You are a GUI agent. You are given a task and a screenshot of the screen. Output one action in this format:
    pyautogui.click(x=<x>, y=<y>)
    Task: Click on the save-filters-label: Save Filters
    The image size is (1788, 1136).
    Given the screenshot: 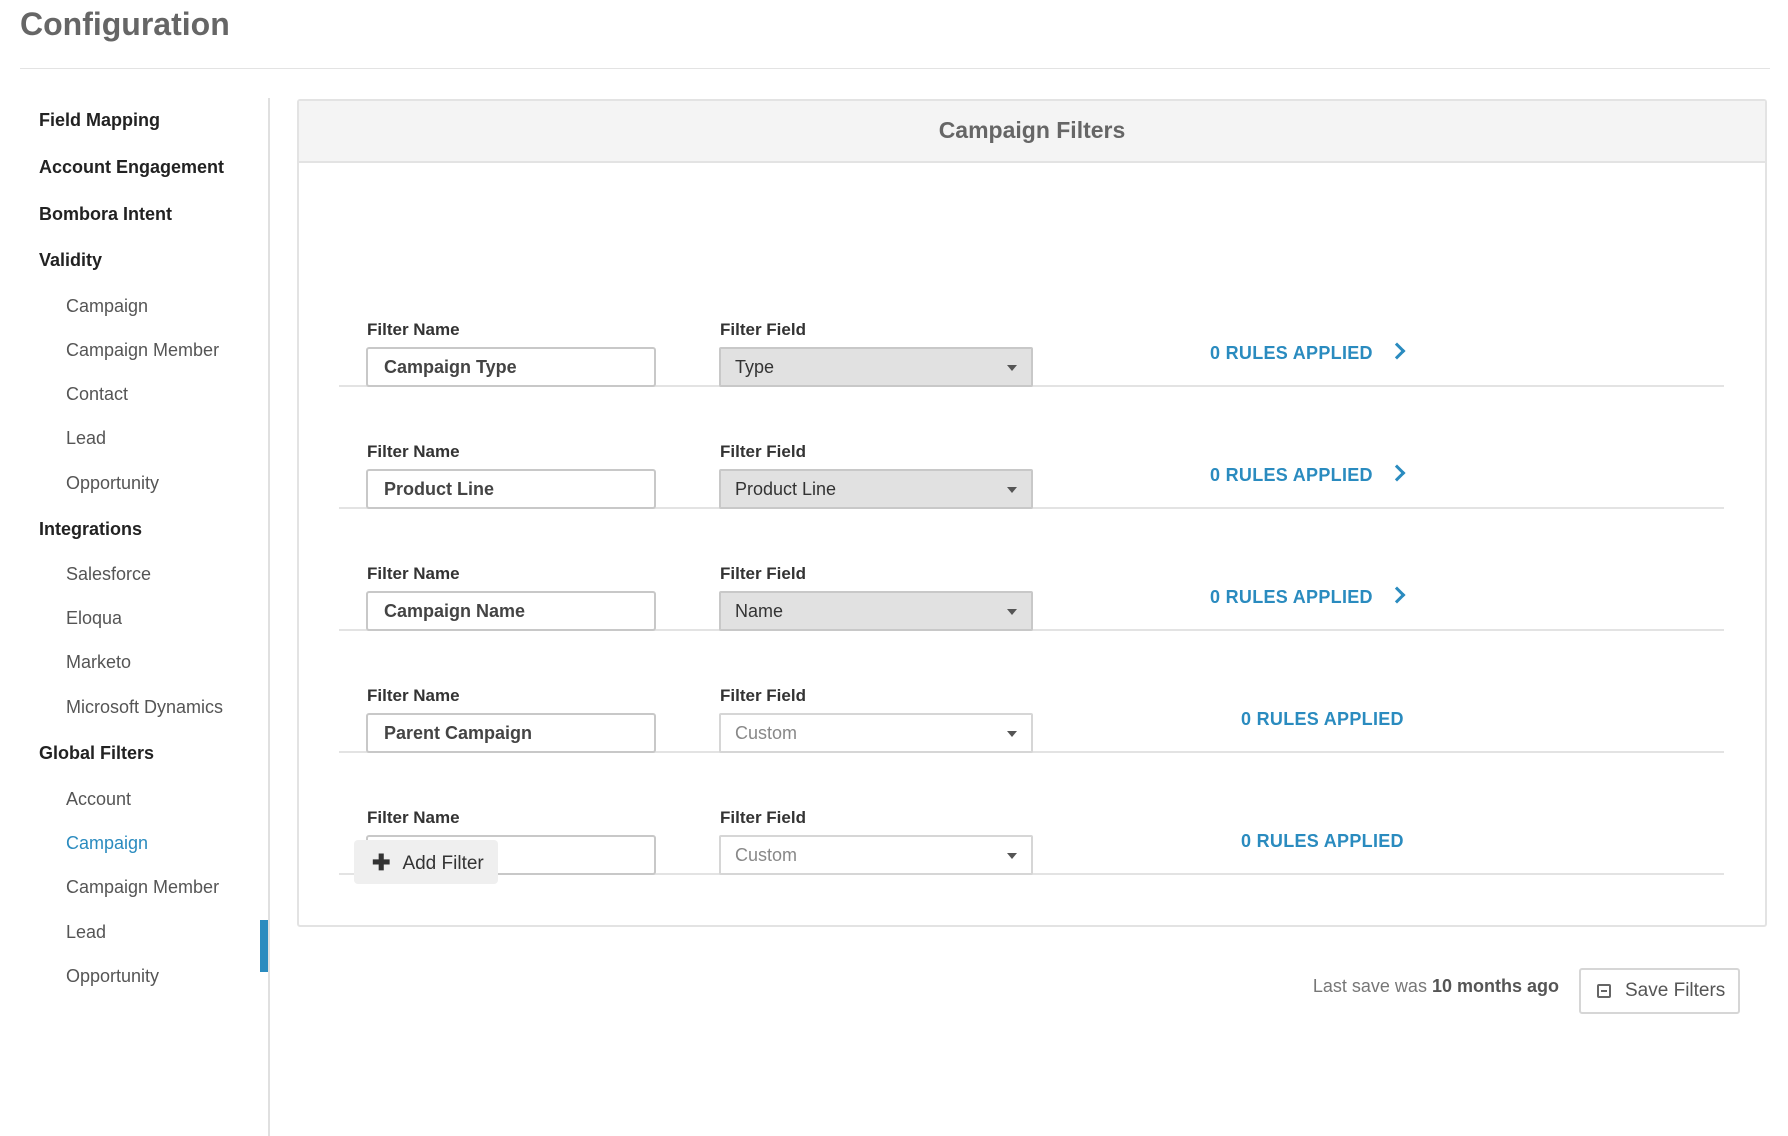 What is the action you would take?
    pyautogui.click(x=1675, y=990)
    